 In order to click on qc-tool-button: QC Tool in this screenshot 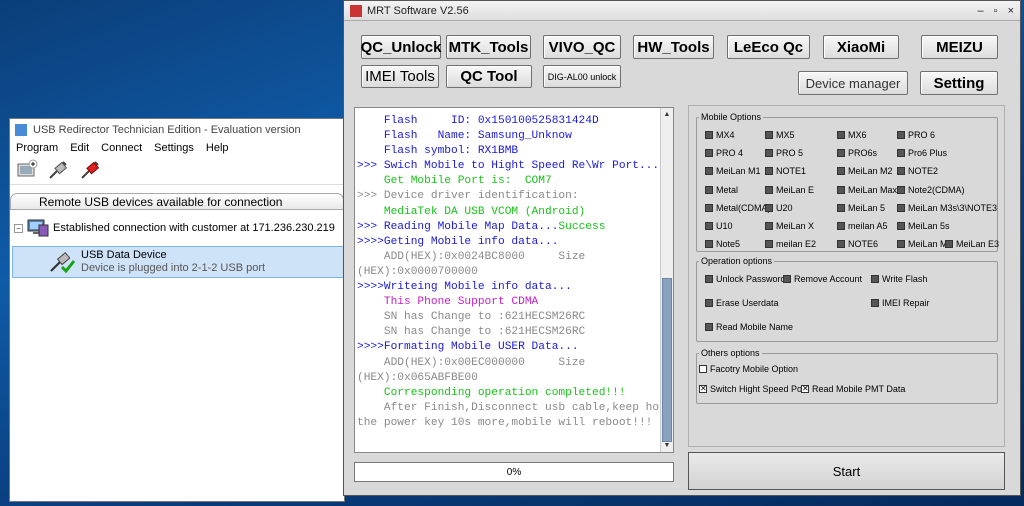, I will do `click(489, 76)`.